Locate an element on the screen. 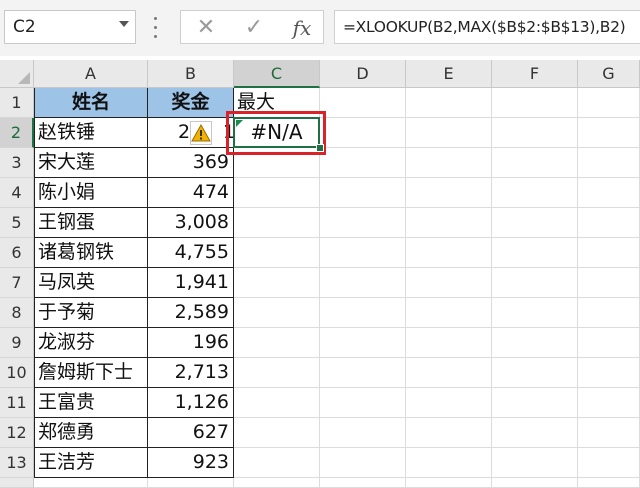 This screenshot has height=488, width=640. name-cell: 王洁芳 is located at coordinates (91, 463).